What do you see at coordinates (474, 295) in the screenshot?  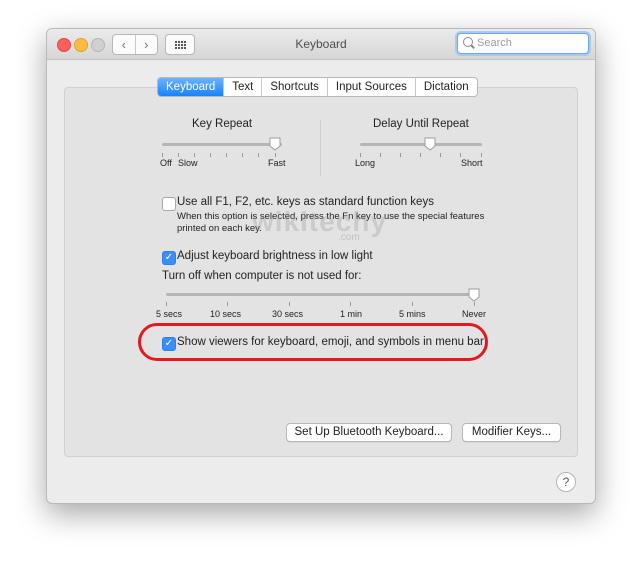 I see `turn-off-slider-knob` at bounding box center [474, 295].